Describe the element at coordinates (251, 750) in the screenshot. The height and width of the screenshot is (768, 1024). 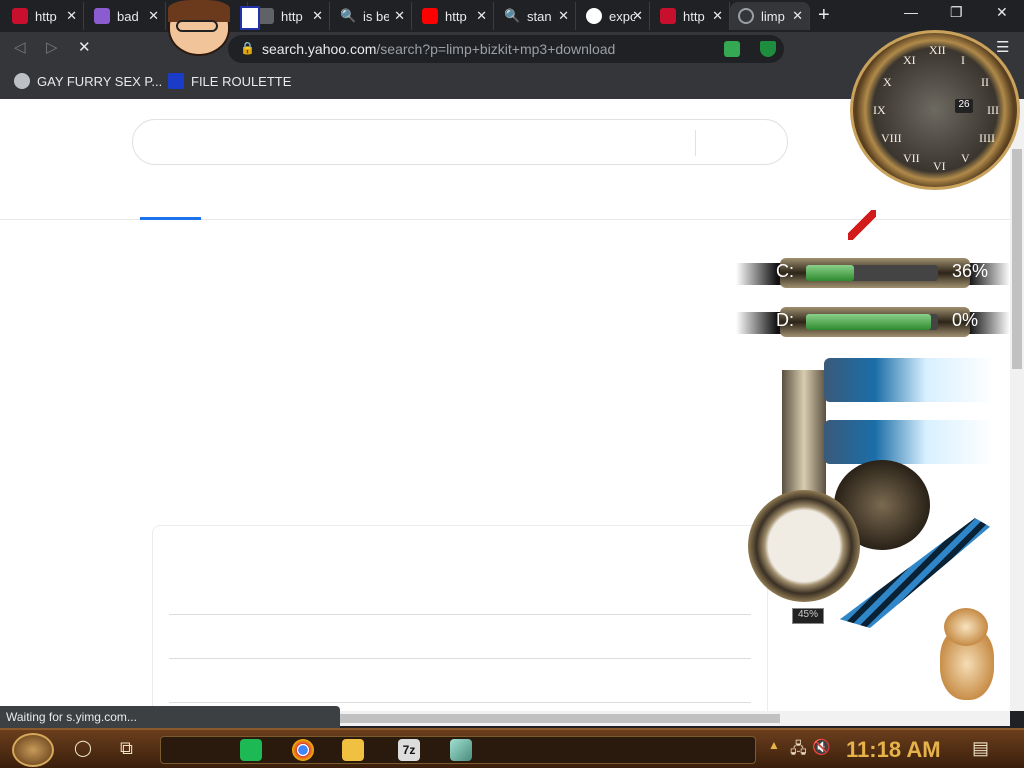
I see `spotify-icon` at that location.